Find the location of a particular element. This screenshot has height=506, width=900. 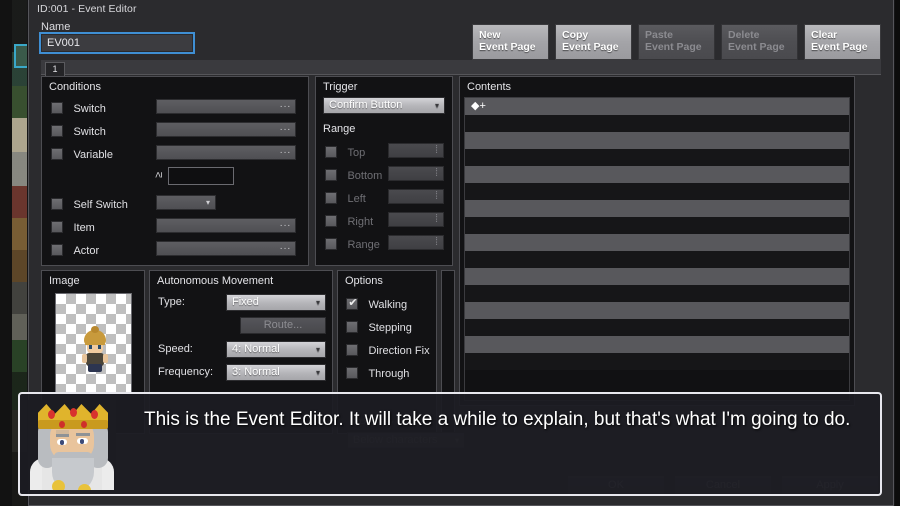

actor-field: ··· is located at coordinates (226, 248).